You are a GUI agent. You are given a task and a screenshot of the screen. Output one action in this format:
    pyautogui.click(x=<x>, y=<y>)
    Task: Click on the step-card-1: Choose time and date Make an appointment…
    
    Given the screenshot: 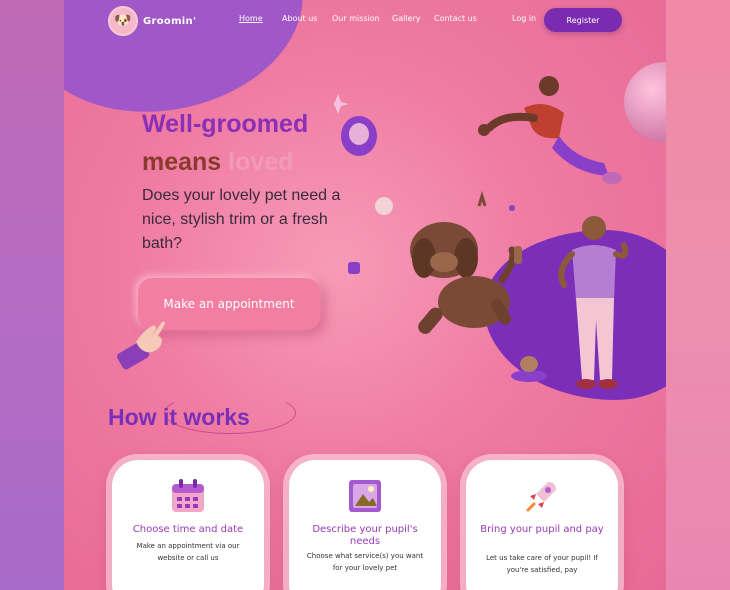 What is the action you would take?
    pyautogui.click(x=188, y=525)
    